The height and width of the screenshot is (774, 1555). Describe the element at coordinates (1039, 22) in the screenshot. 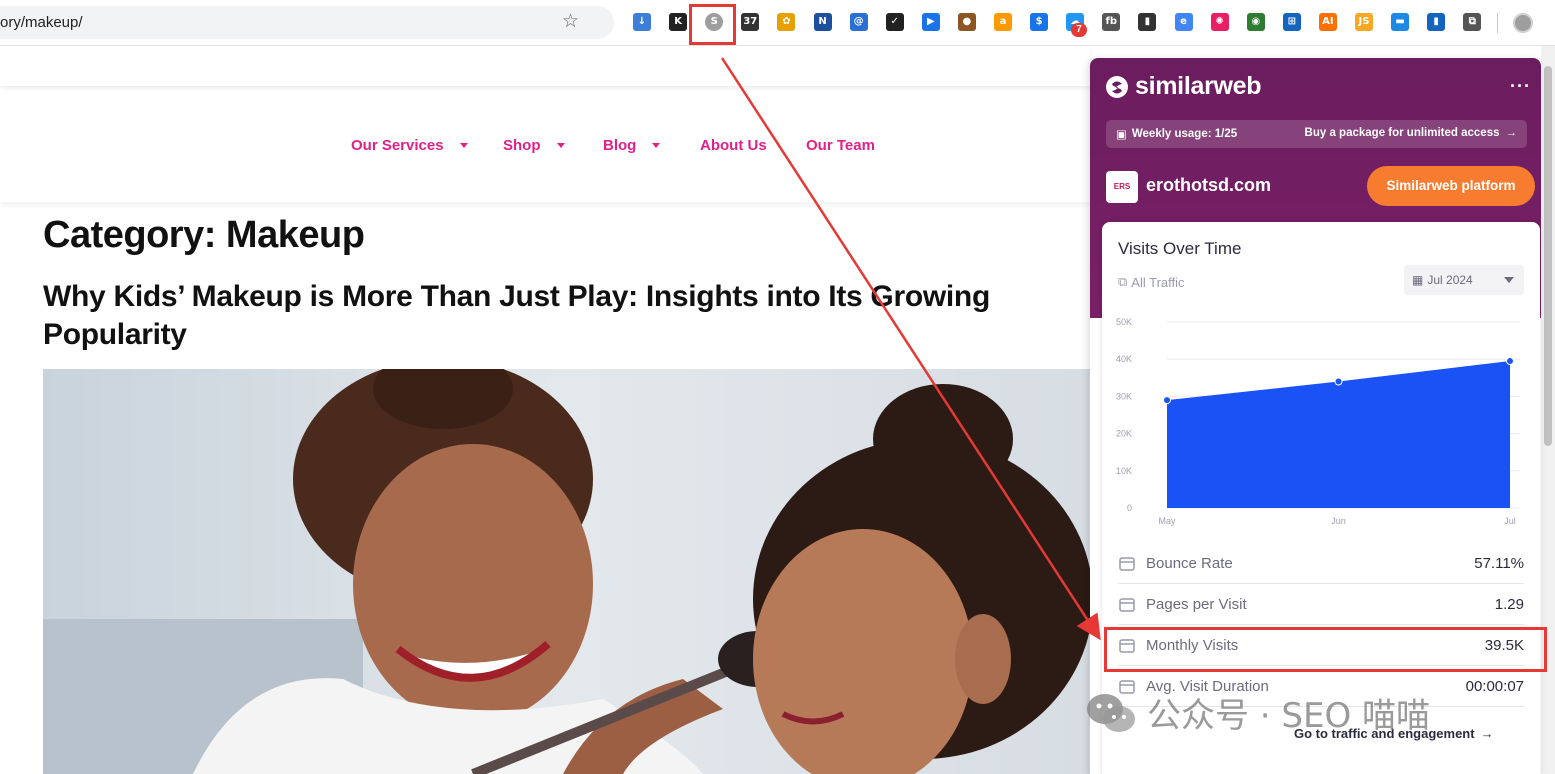

I see `s-icon: $` at that location.